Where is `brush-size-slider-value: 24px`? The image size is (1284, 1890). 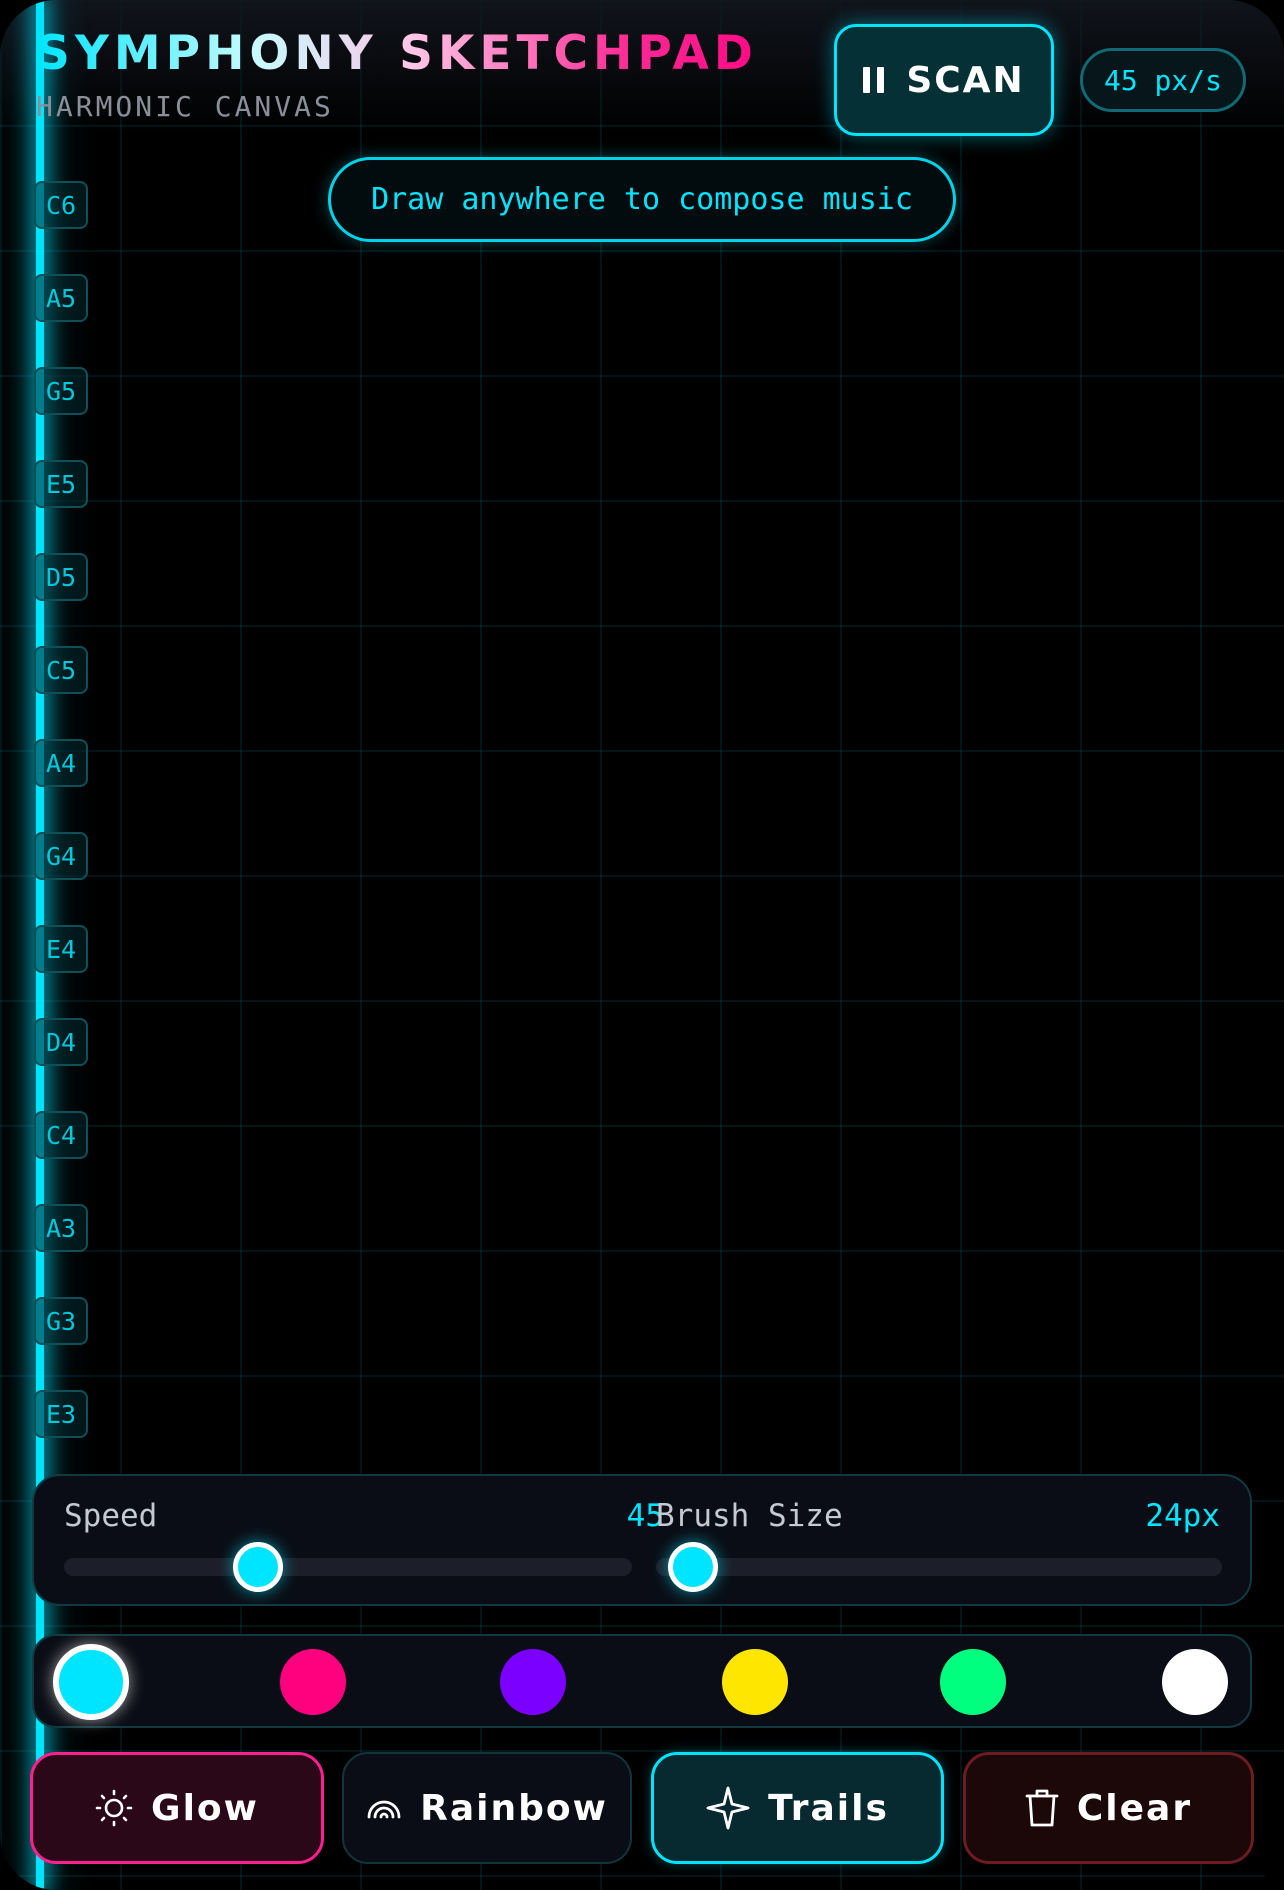 brush-size-slider-value: 24px is located at coordinates (1182, 1516).